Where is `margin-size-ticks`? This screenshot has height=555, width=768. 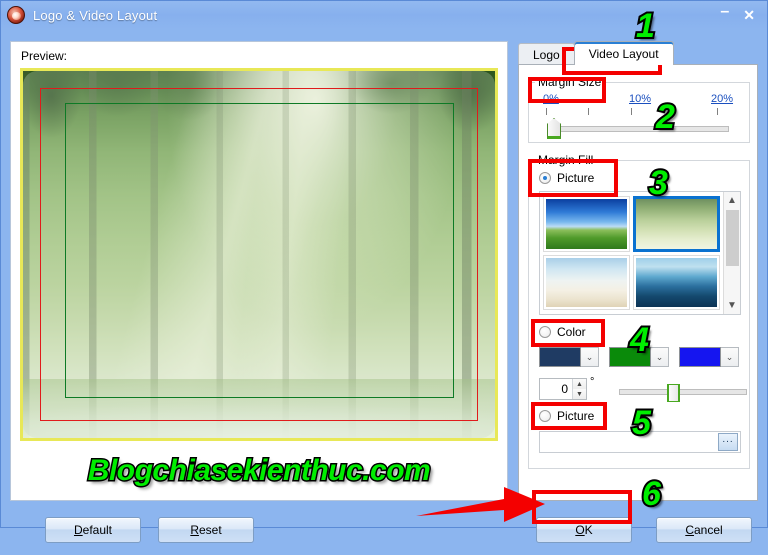 margin-size-ticks is located at coordinates (636, 111).